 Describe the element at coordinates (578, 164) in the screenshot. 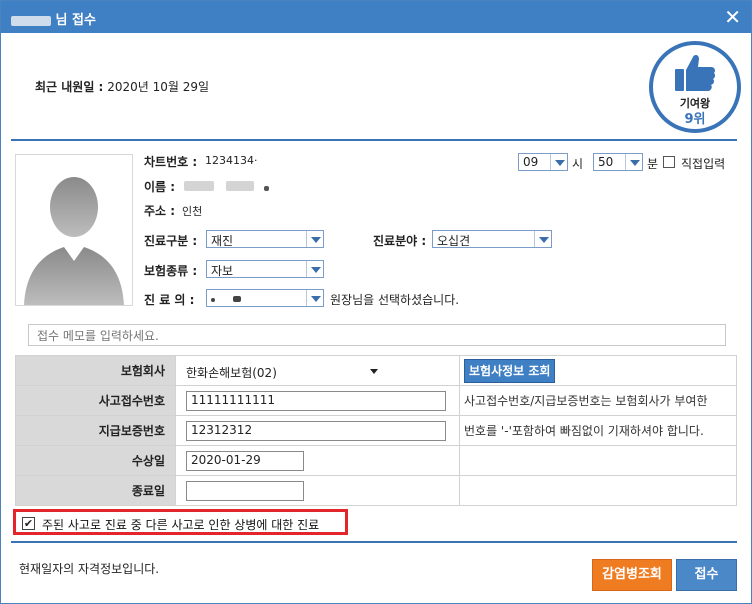

I see `hour-unit: 시` at that location.